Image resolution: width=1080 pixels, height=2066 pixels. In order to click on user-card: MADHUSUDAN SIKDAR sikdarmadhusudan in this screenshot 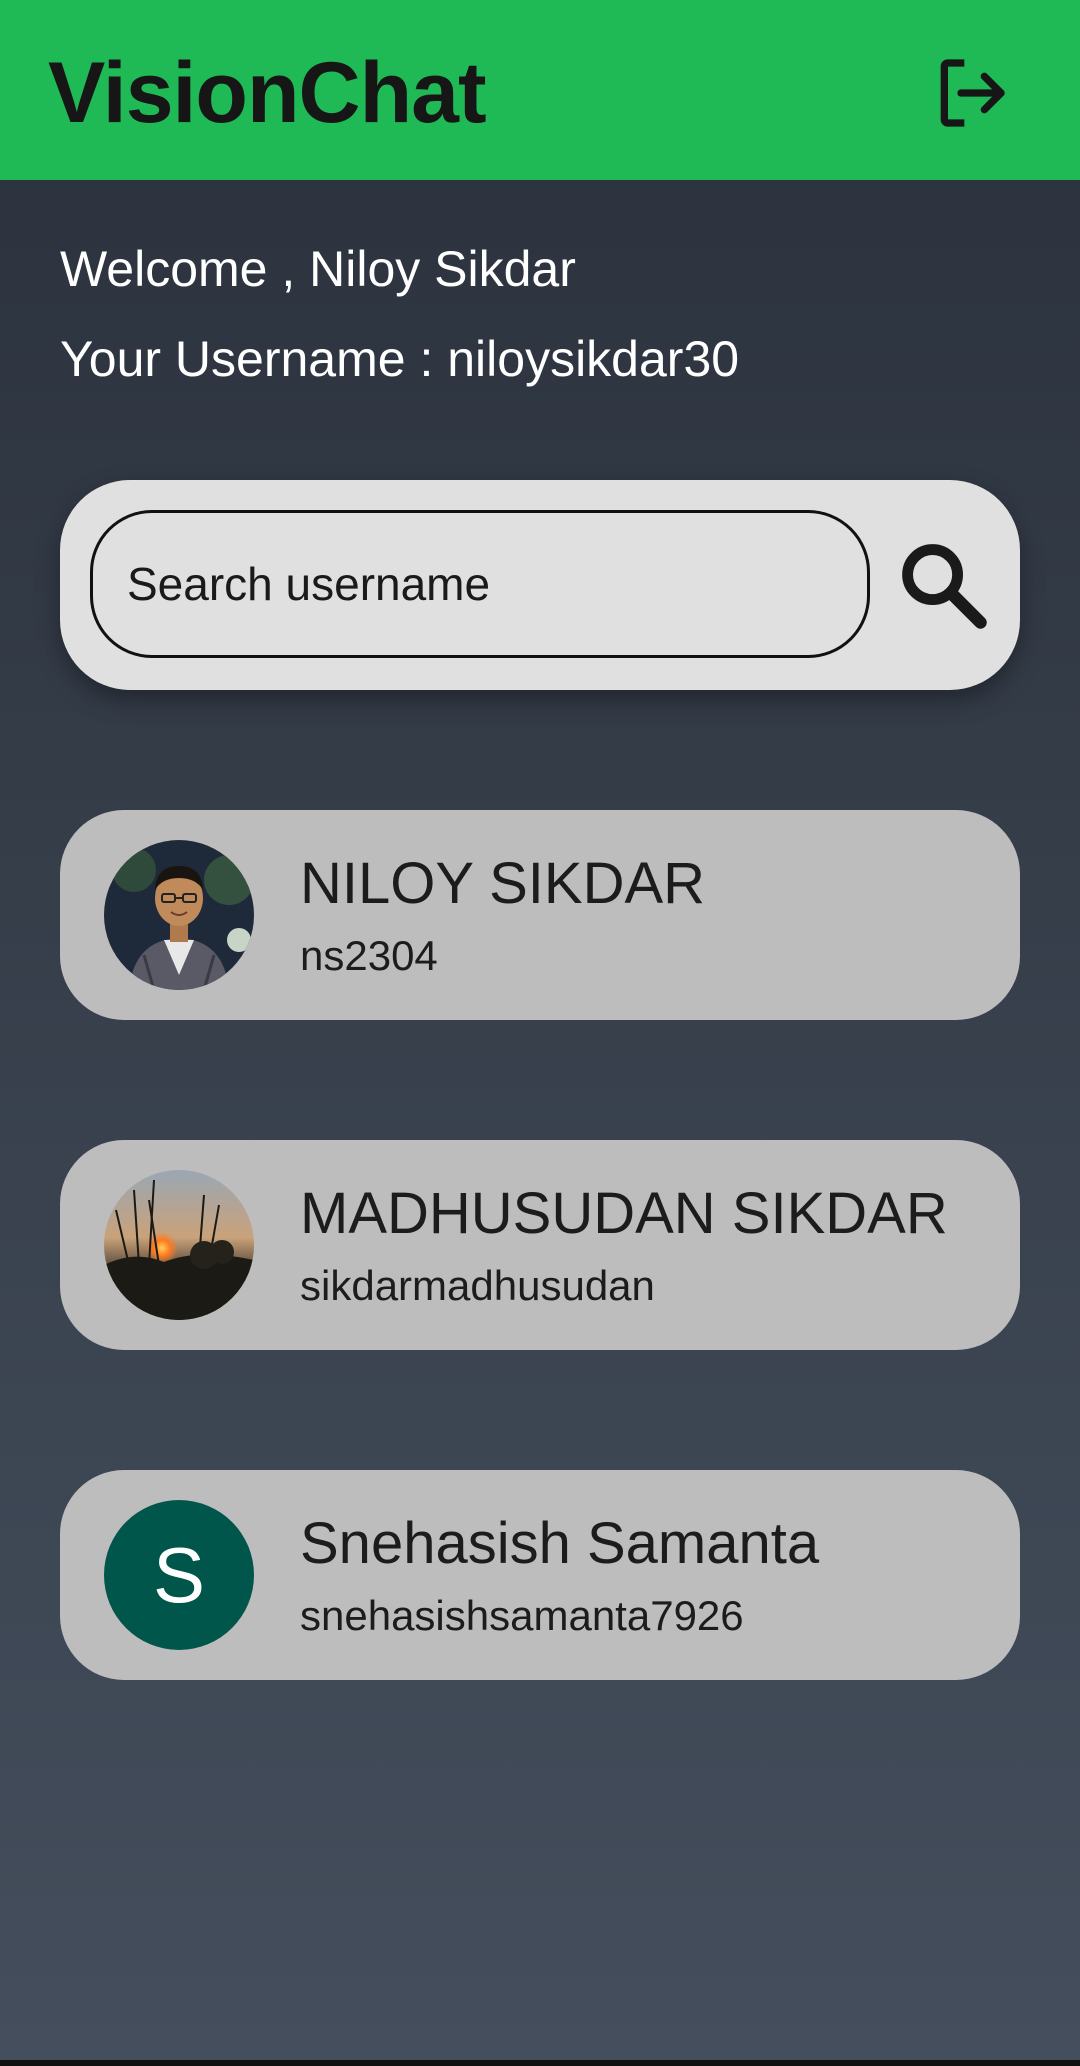, I will do `click(540, 1245)`.